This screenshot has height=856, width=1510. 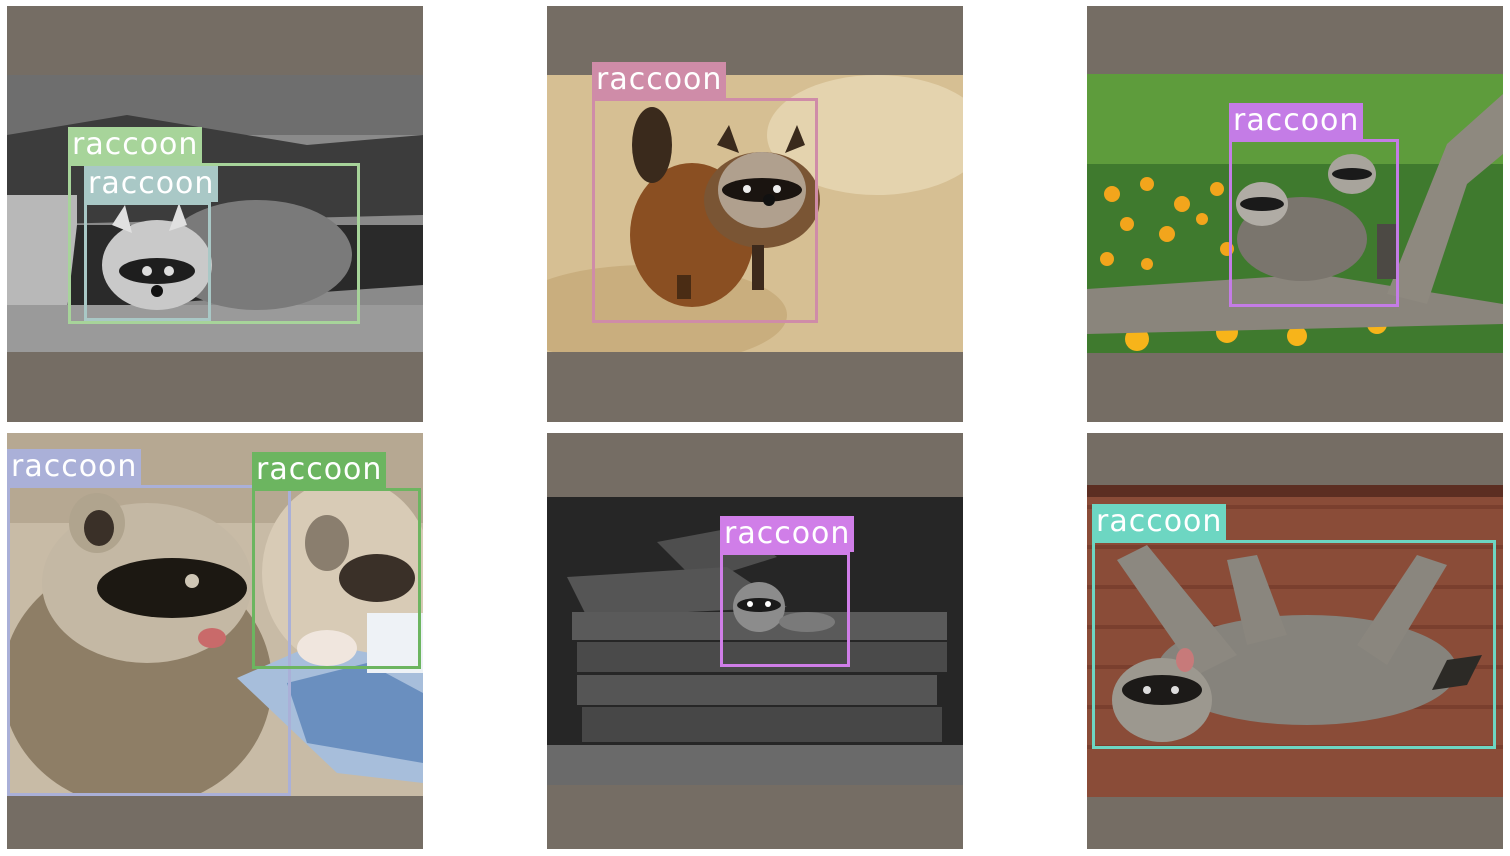 What do you see at coordinates (1159, 522) in the screenshot?
I see `detection-label-6: raccoon` at bounding box center [1159, 522].